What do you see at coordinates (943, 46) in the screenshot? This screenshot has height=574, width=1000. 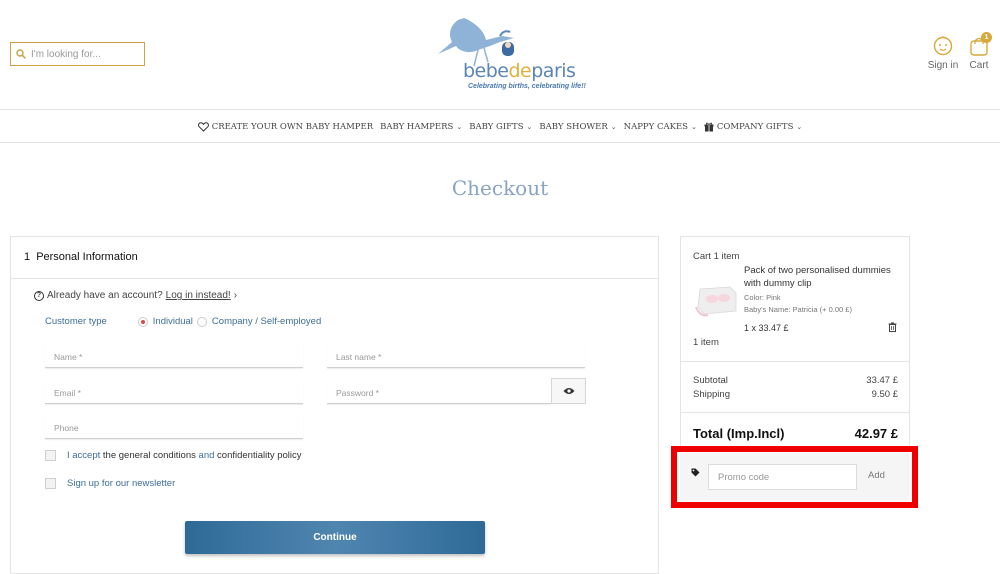 I see `baby-face-icon` at bounding box center [943, 46].